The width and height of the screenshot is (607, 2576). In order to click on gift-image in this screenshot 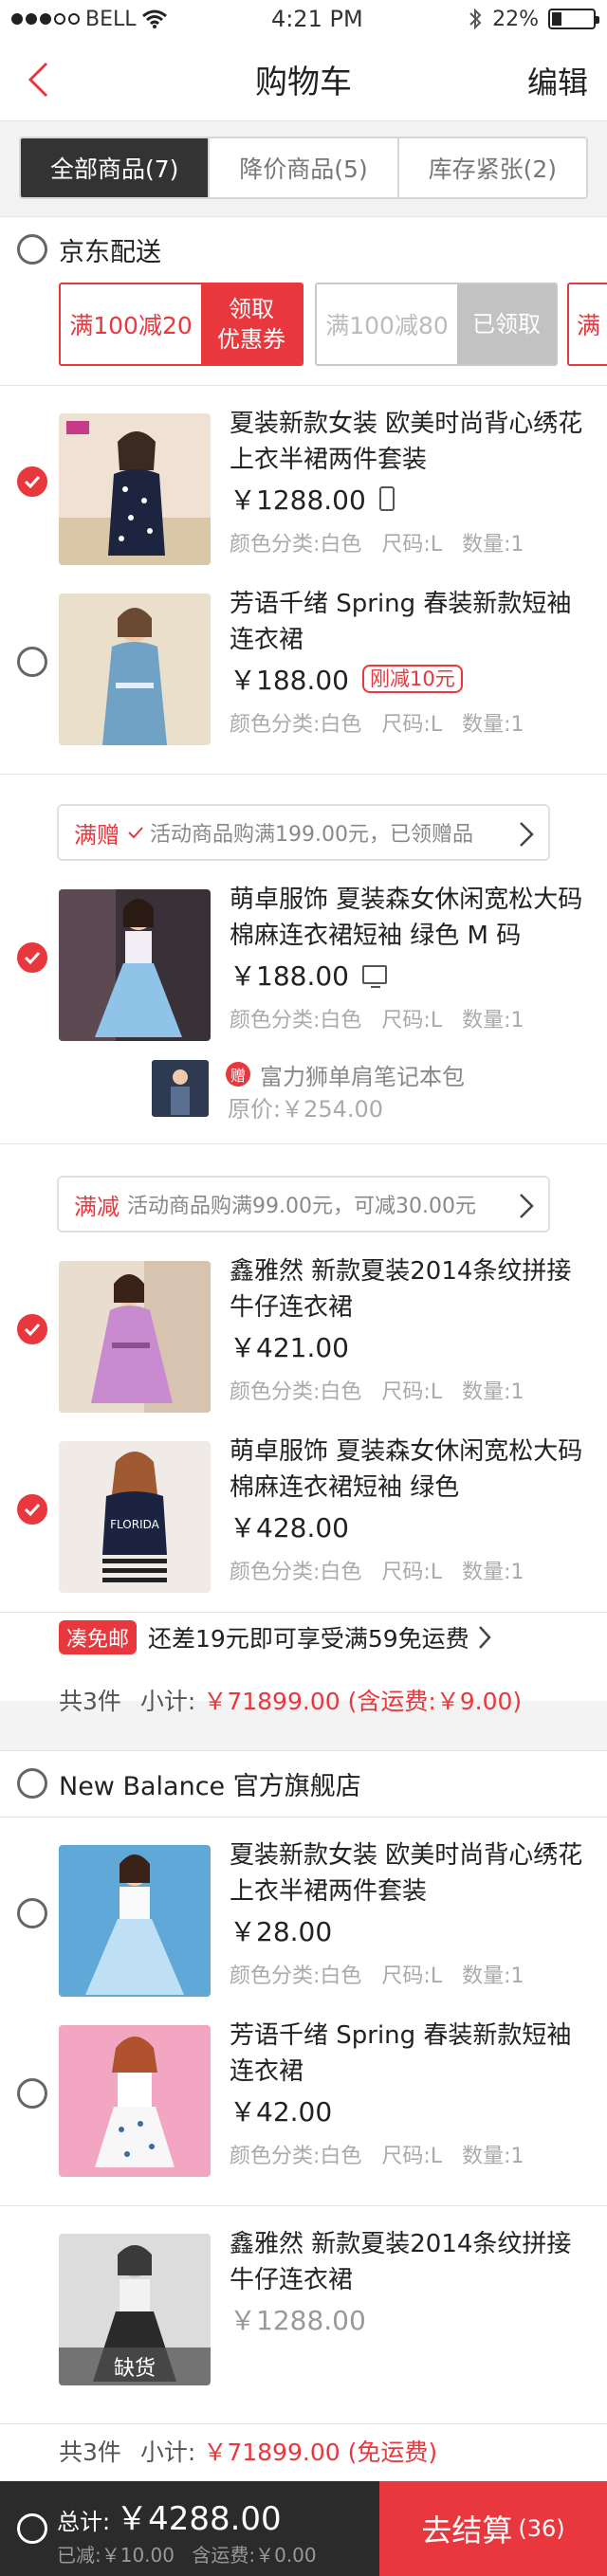, I will do `click(180, 1088)`.